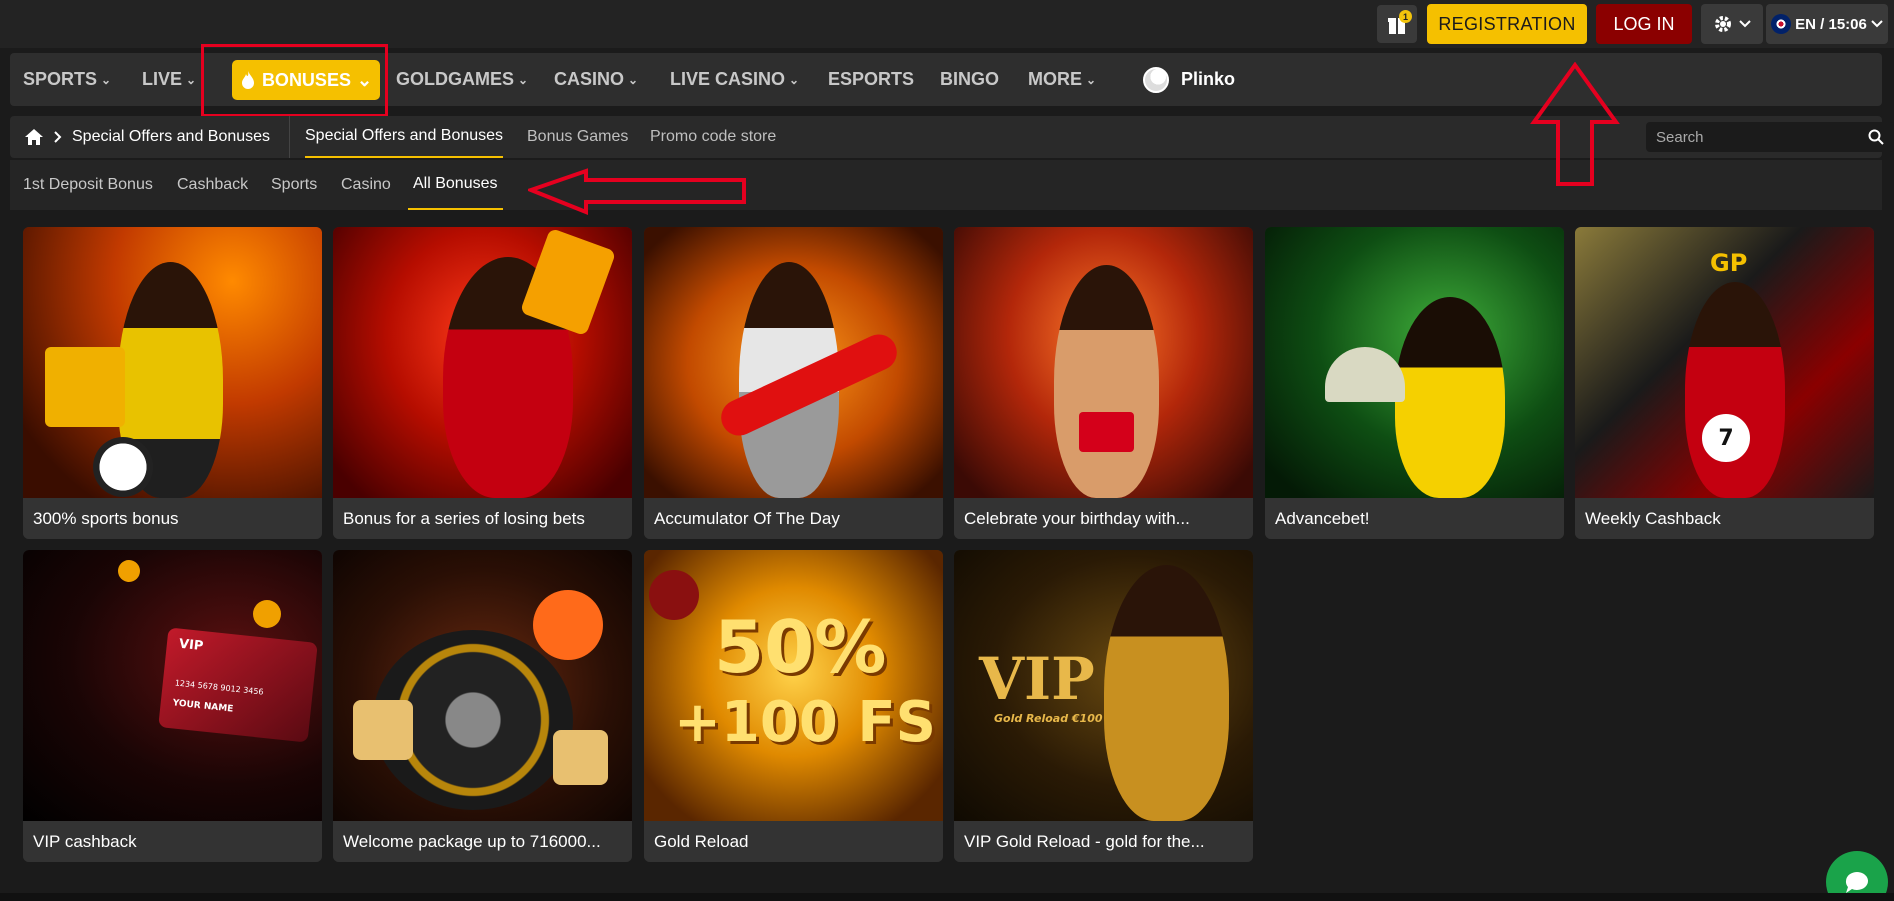  What do you see at coordinates (1732, 24) in the screenshot?
I see `settings-button` at bounding box center [1732, 24].